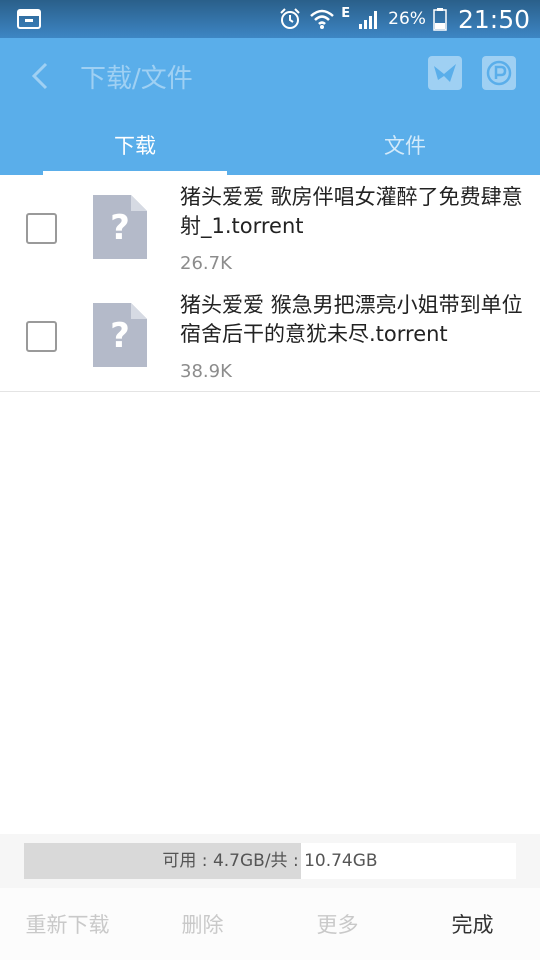  I want to click on back-button, so click(40, 76).